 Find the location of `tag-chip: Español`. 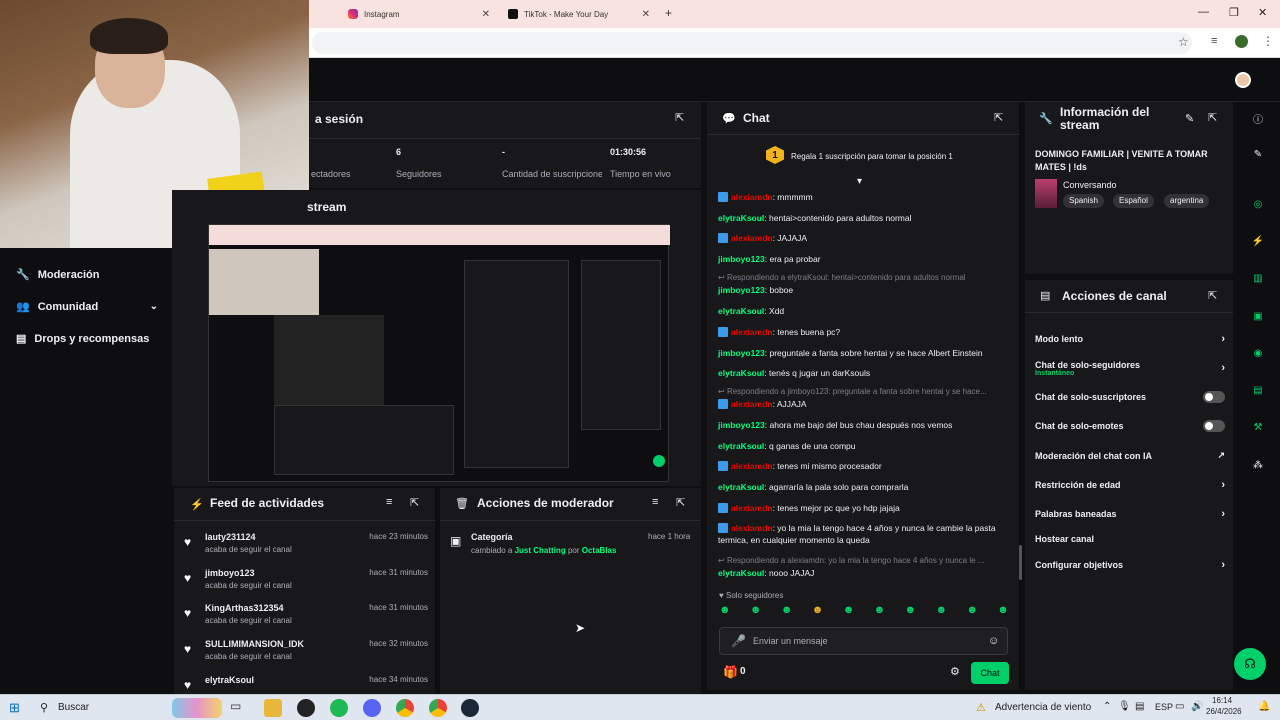

tag-chip: Español is located at coordinates (1133, 201).